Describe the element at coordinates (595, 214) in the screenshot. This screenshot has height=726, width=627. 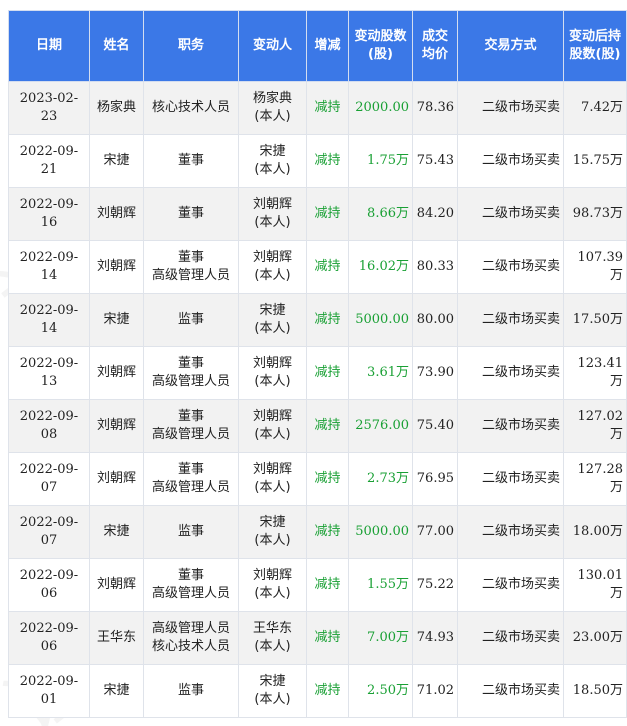
I see `holding-after-cell: 98.73万` at that location.